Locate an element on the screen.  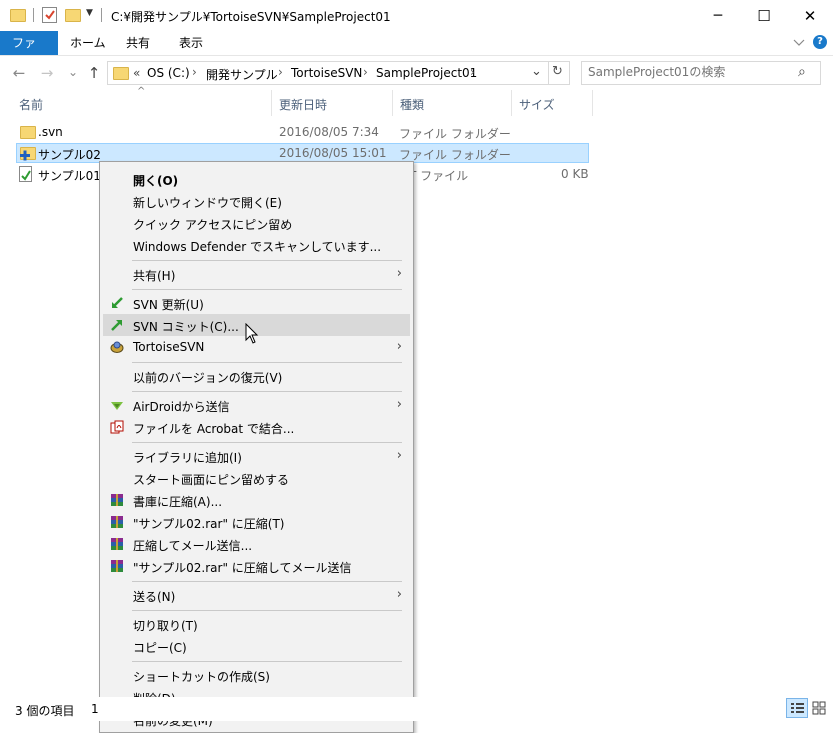
address-dropdown-icon: ⌄ is located at coordinates (536, 71).